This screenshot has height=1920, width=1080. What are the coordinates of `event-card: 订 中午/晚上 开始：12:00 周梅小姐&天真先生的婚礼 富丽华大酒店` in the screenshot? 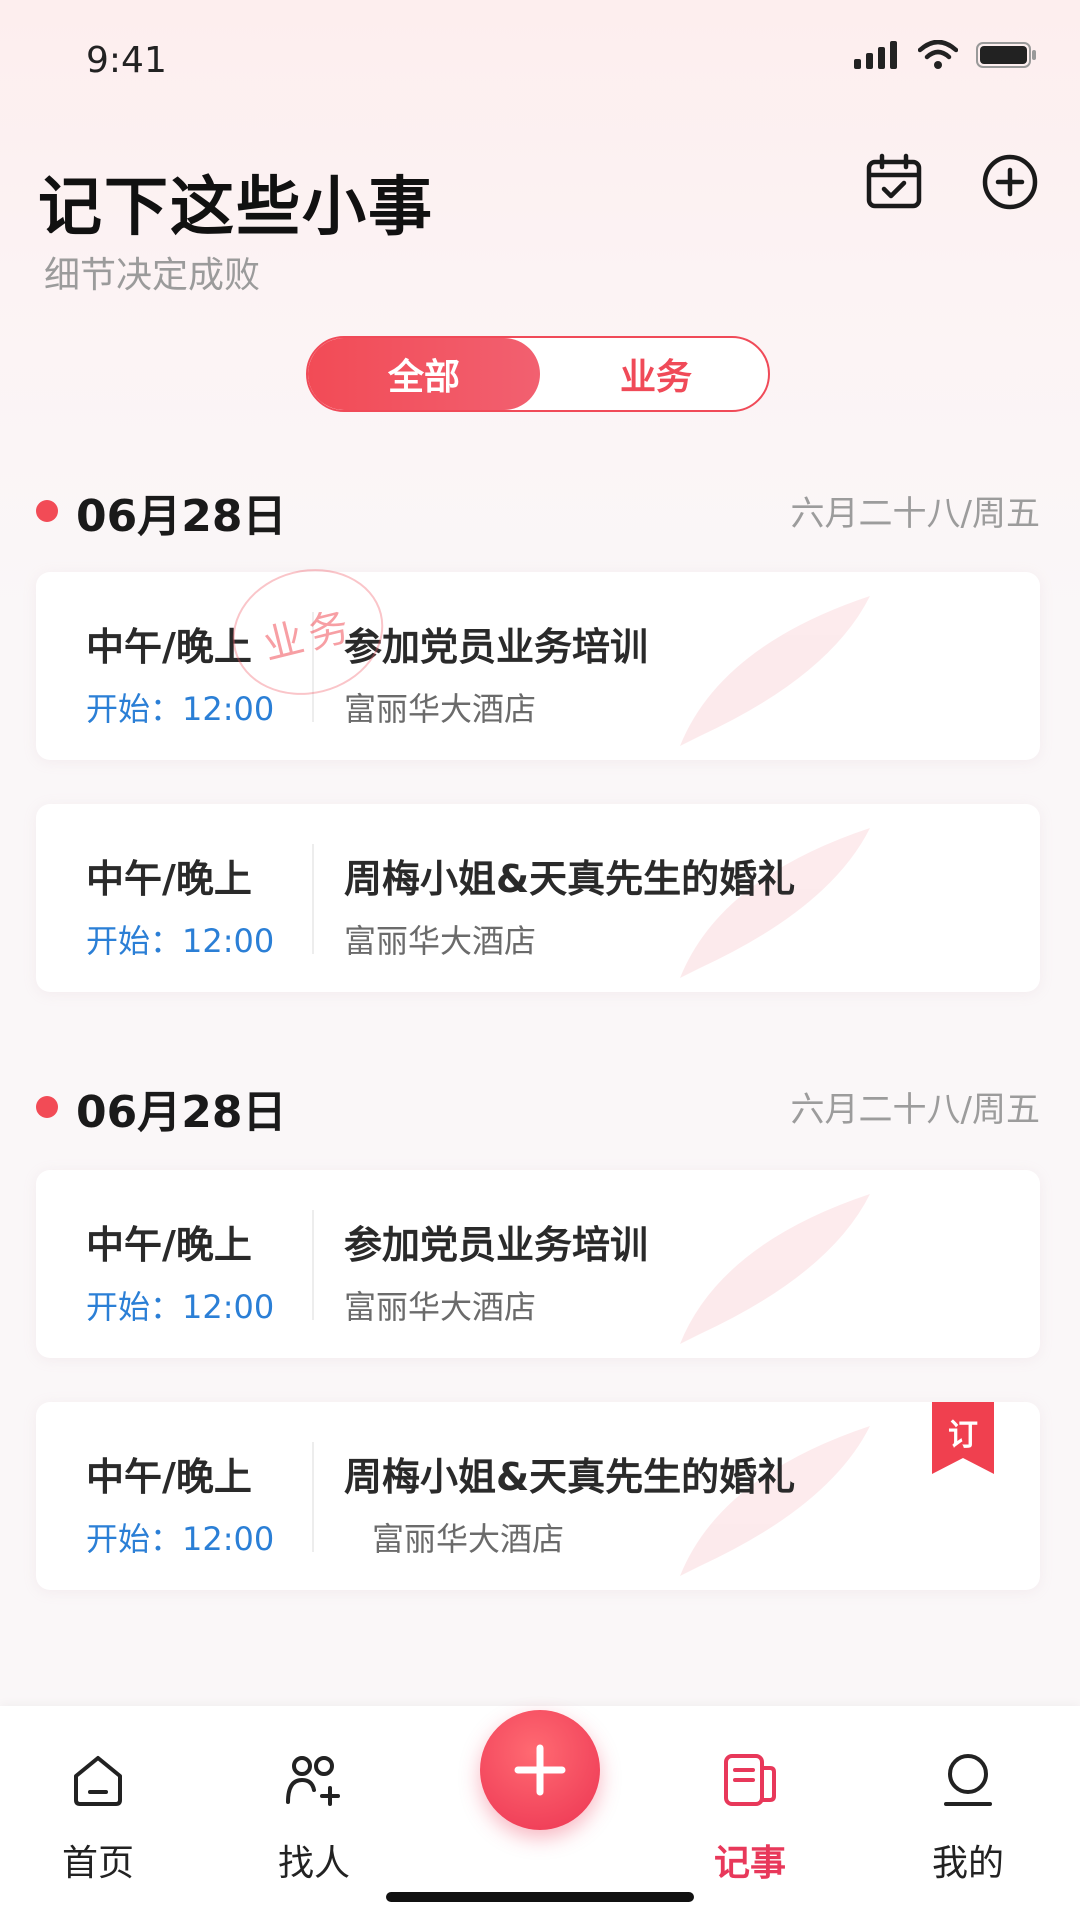 It's located at (538, 1496).